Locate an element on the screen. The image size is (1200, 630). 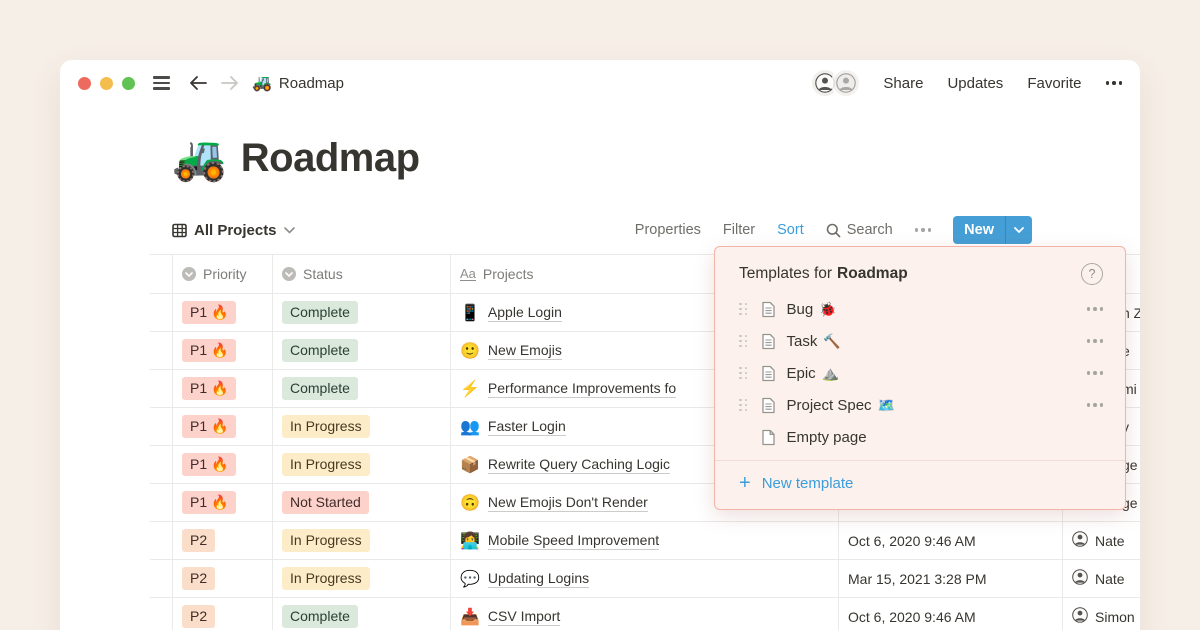
popup-title-name: Roadmap is located at coordinates (872, 273).